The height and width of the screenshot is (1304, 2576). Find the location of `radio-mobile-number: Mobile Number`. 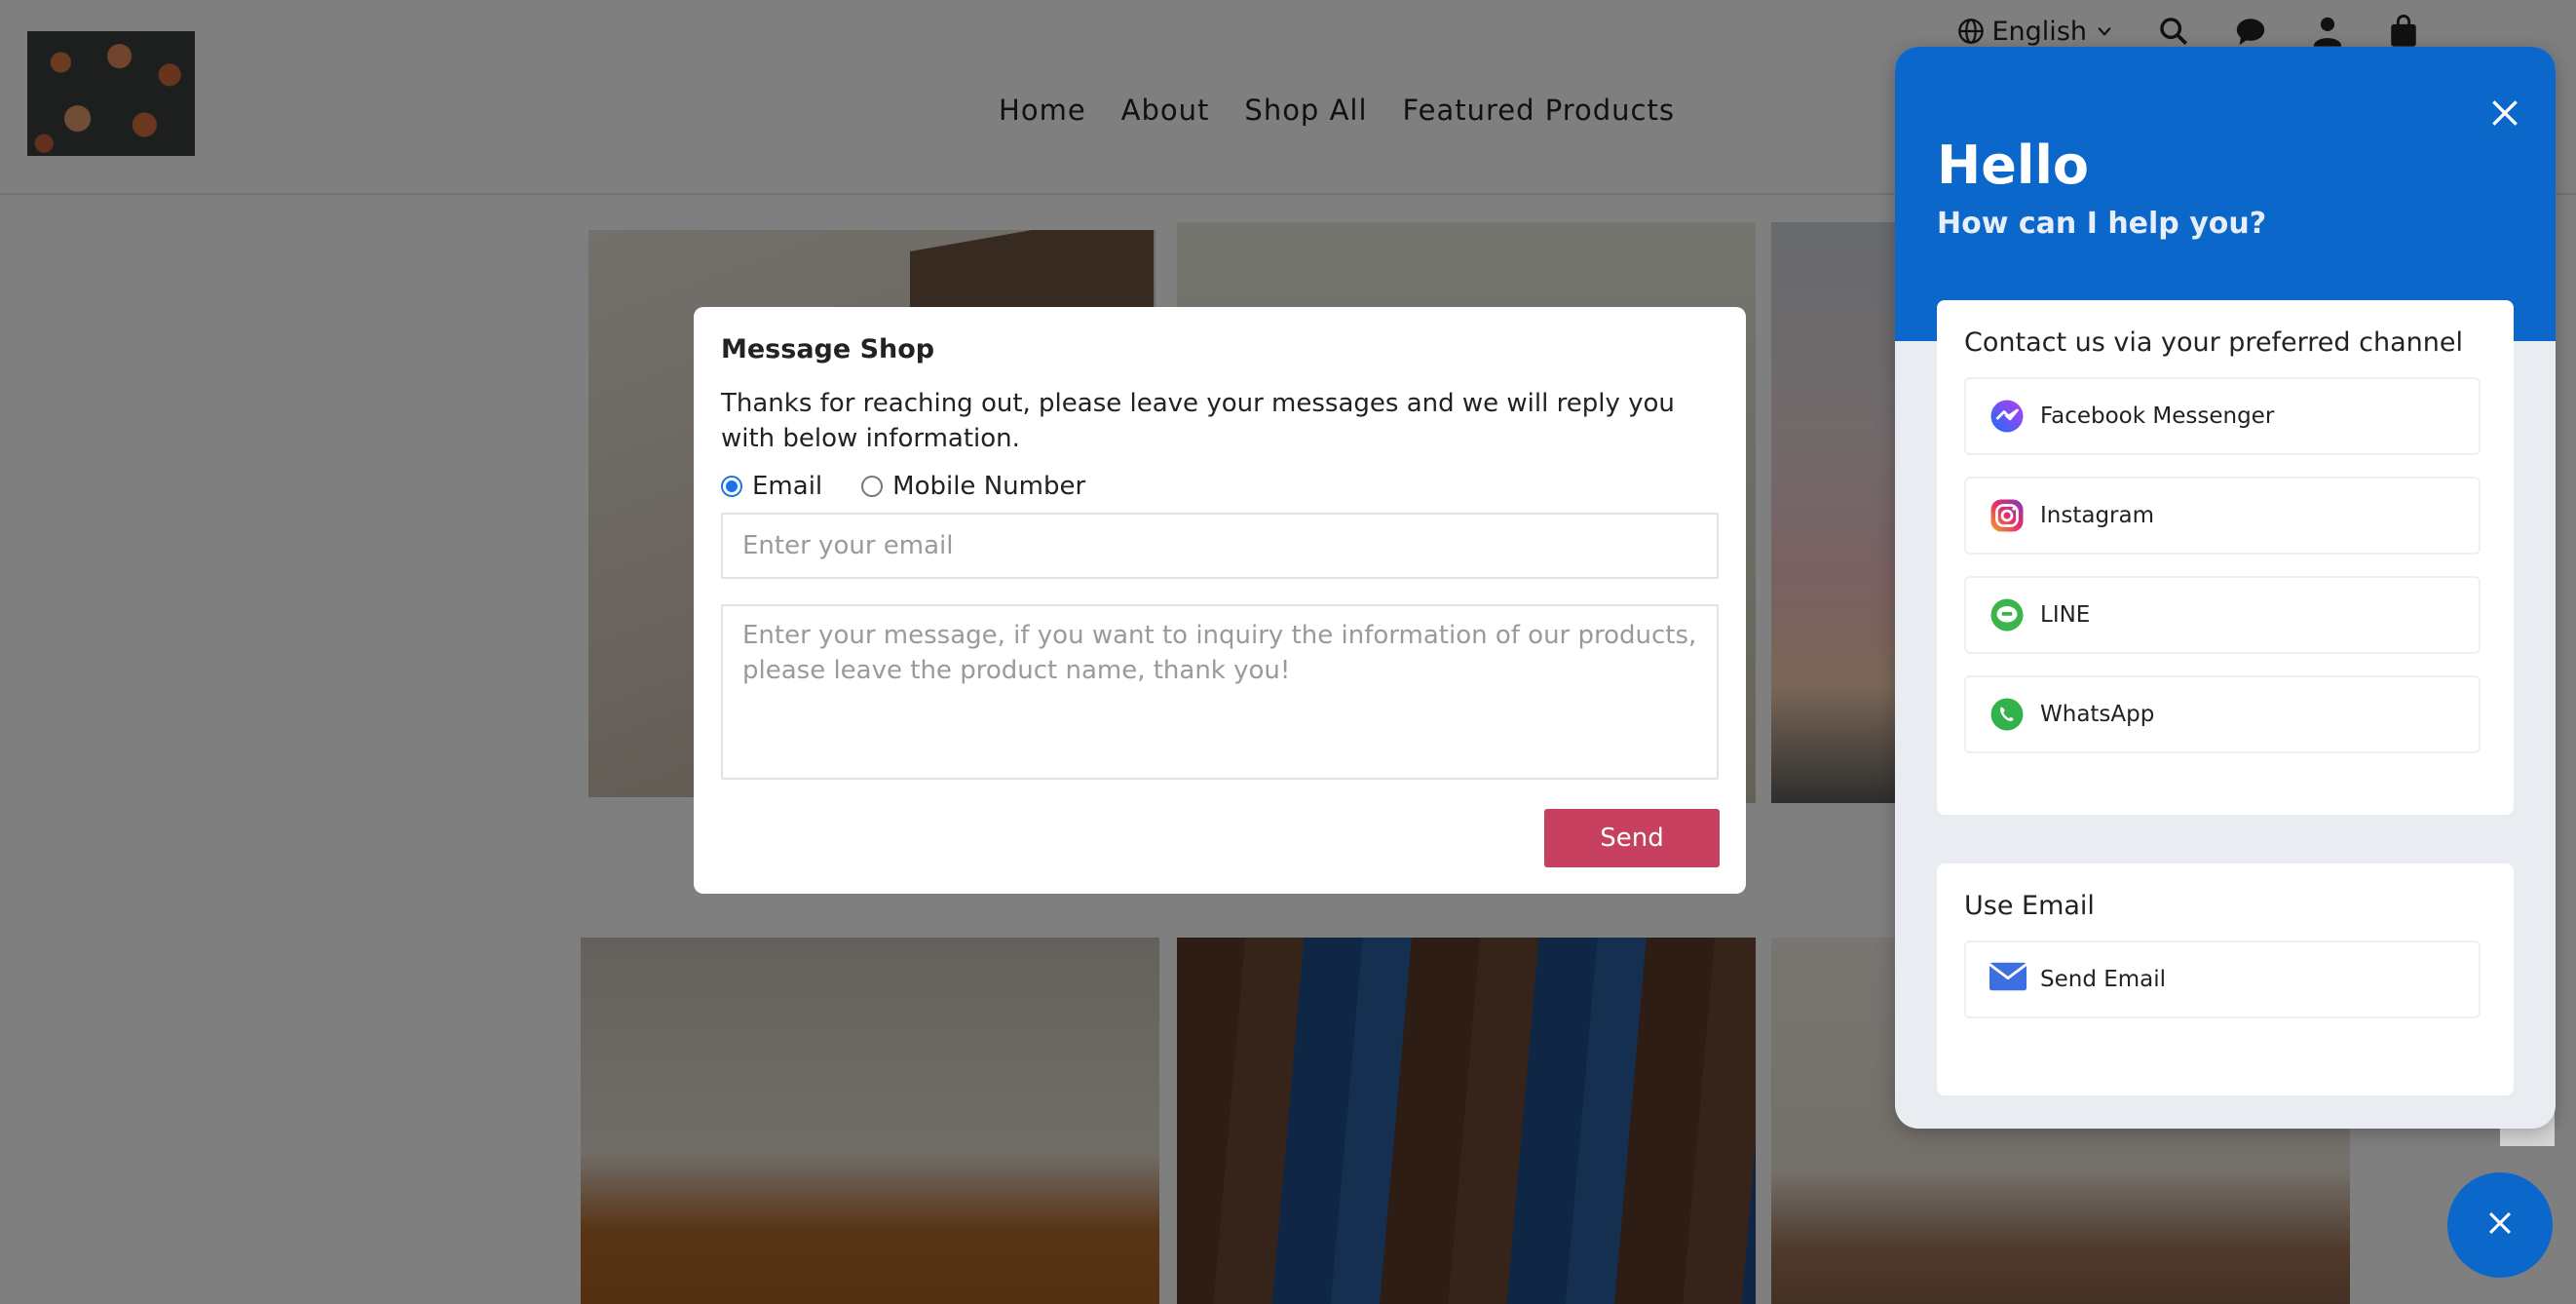

radio-mobile-number: Mobile Number is located at coordinates (973, 486).